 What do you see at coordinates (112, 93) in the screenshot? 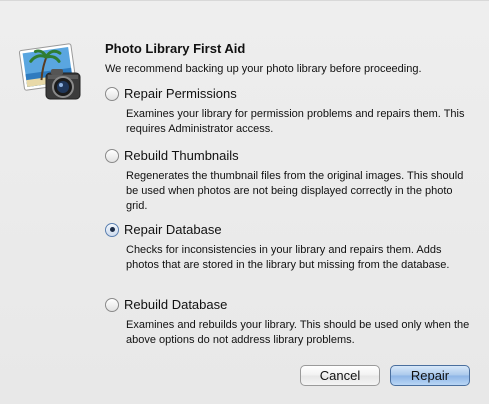
I see `radio-repair-permissions` at bounding box center [112, 93].